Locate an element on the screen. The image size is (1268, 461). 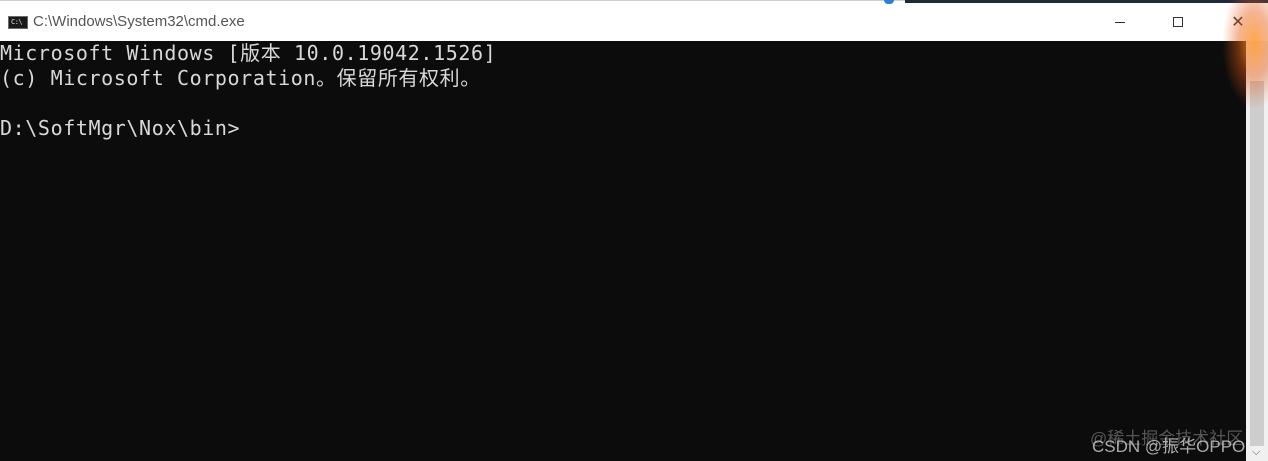
minimize-icon is located at coordinates (1120, 22).